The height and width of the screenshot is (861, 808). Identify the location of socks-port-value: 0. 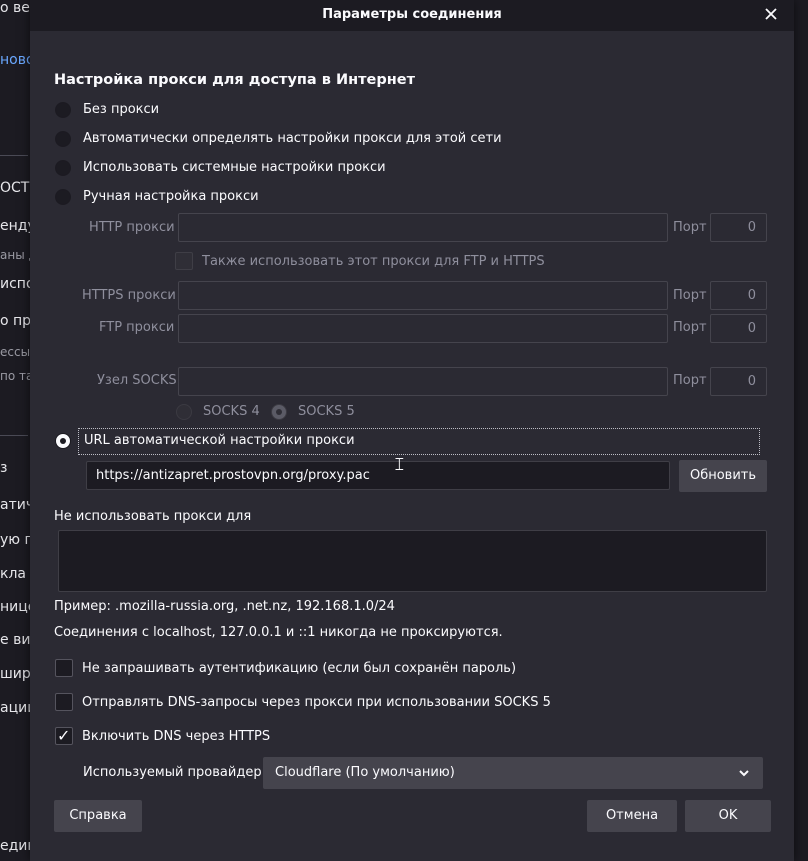
(751, 381).